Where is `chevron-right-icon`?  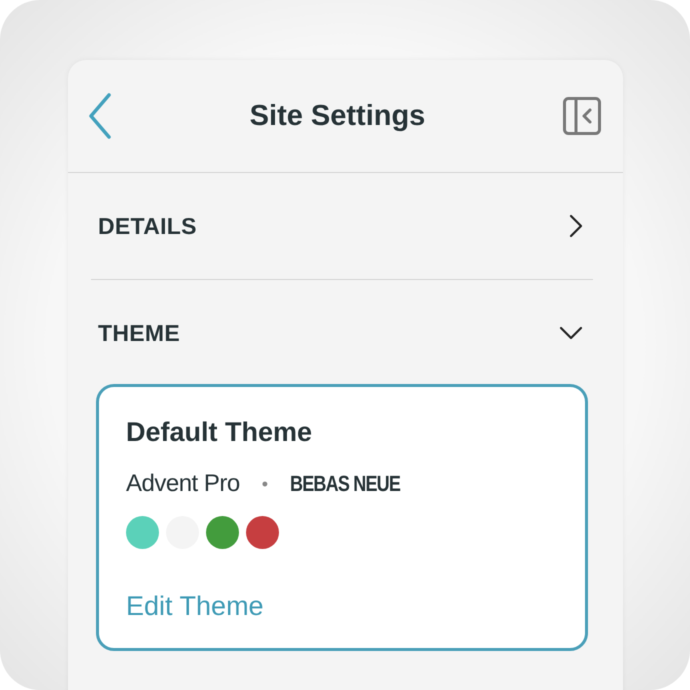
chevron-right-icon is located at coordinates (576, 226).